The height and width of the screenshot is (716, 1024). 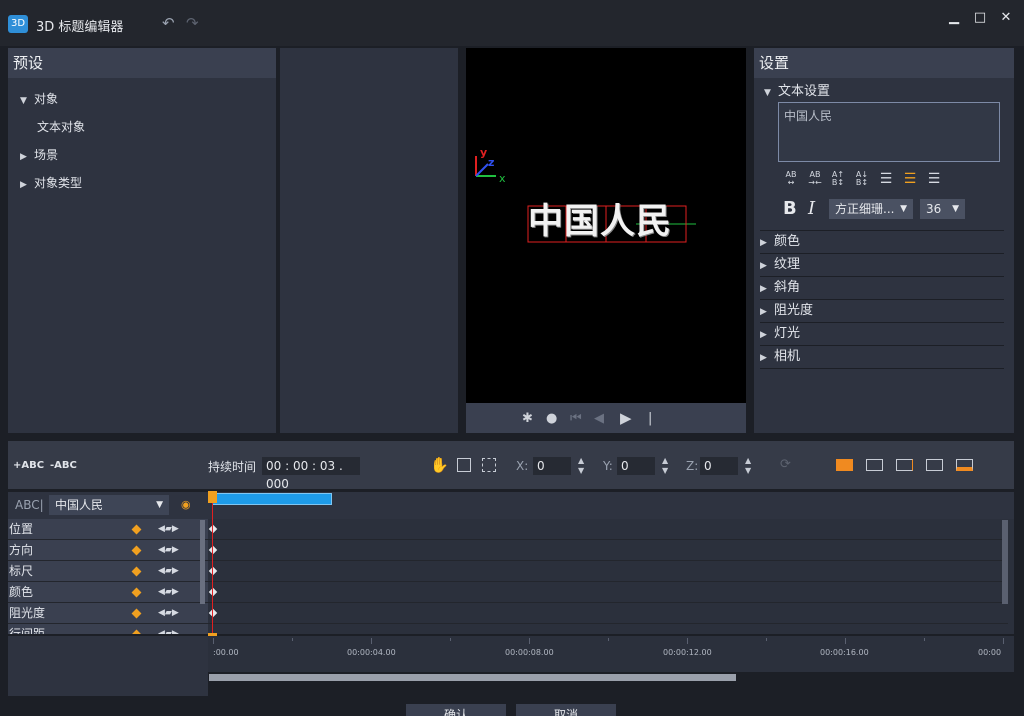 I want to click on motion-preset-2-icon, so click(x=874, y=465).